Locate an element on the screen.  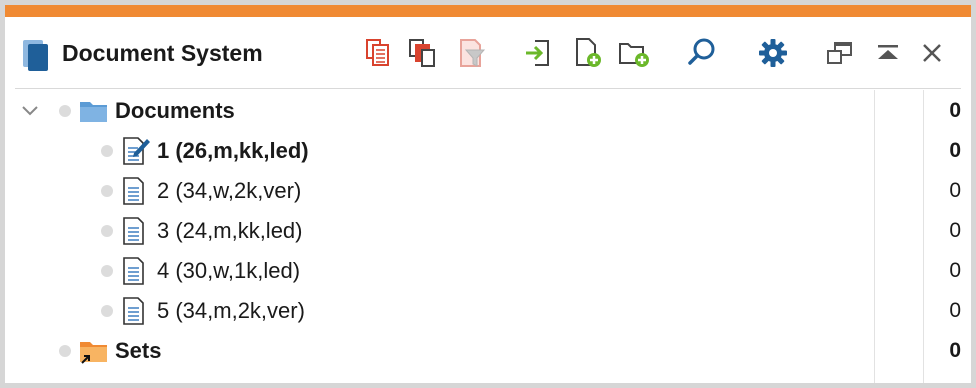
tree-node-label: 5 (34,m,2k,ver) is located at coordinates (231, 310).